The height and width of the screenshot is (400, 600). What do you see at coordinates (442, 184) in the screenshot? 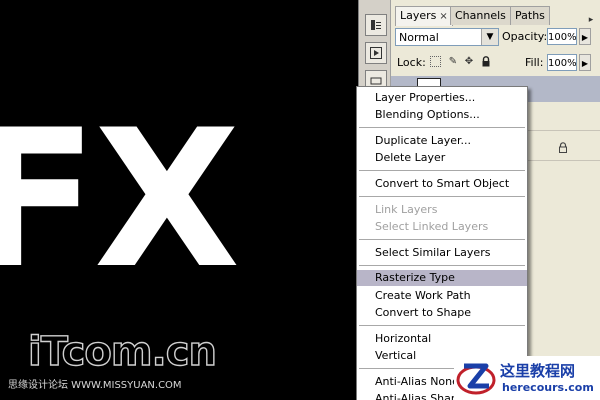
I see `menu-item-convert-smart-object: Convert to Smart Object` at bounding box center [442, 184].